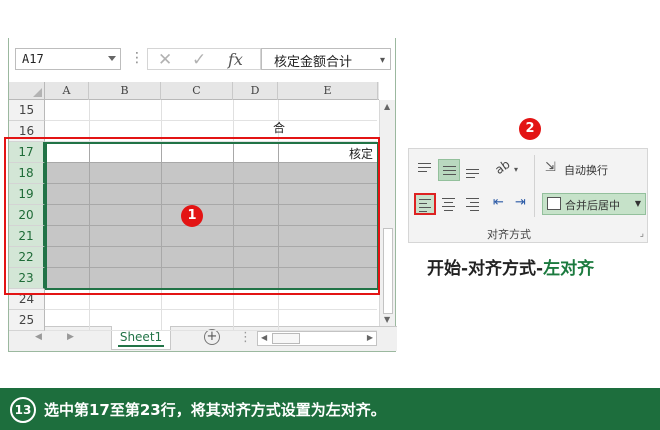  I want to click on row-header-15: 15, so click(27, 110).